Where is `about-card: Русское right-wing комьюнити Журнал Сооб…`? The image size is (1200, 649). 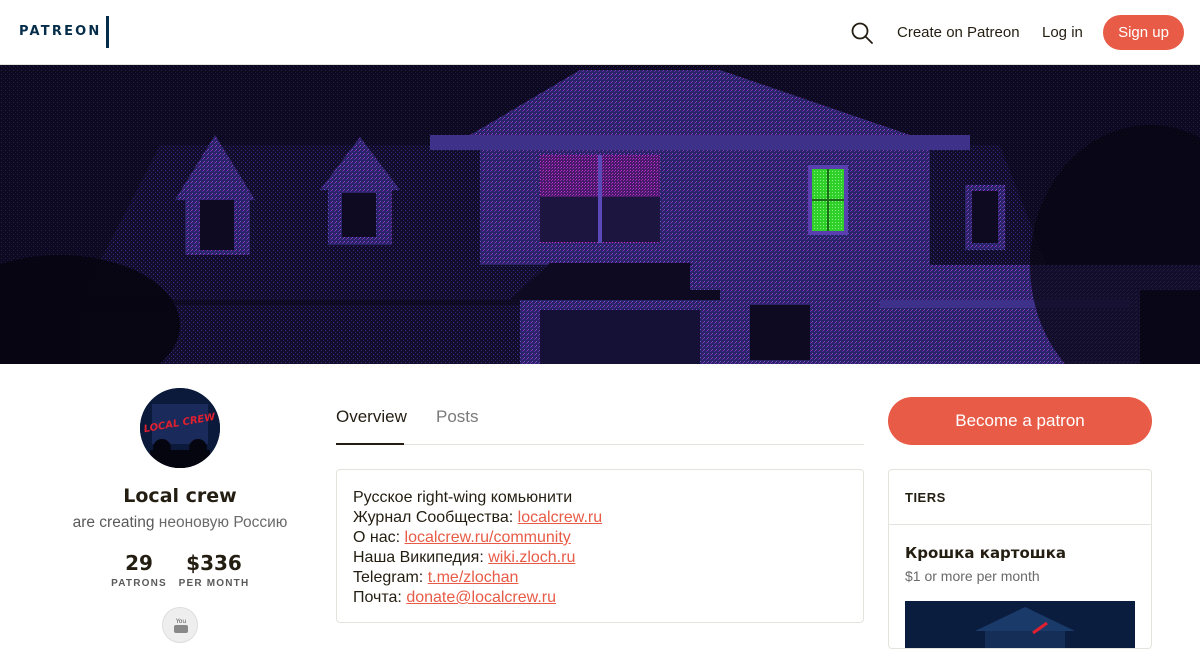
about-card: Русское right-wing комьюнити Журнал Сооб… is located at coordinates (600, 546).